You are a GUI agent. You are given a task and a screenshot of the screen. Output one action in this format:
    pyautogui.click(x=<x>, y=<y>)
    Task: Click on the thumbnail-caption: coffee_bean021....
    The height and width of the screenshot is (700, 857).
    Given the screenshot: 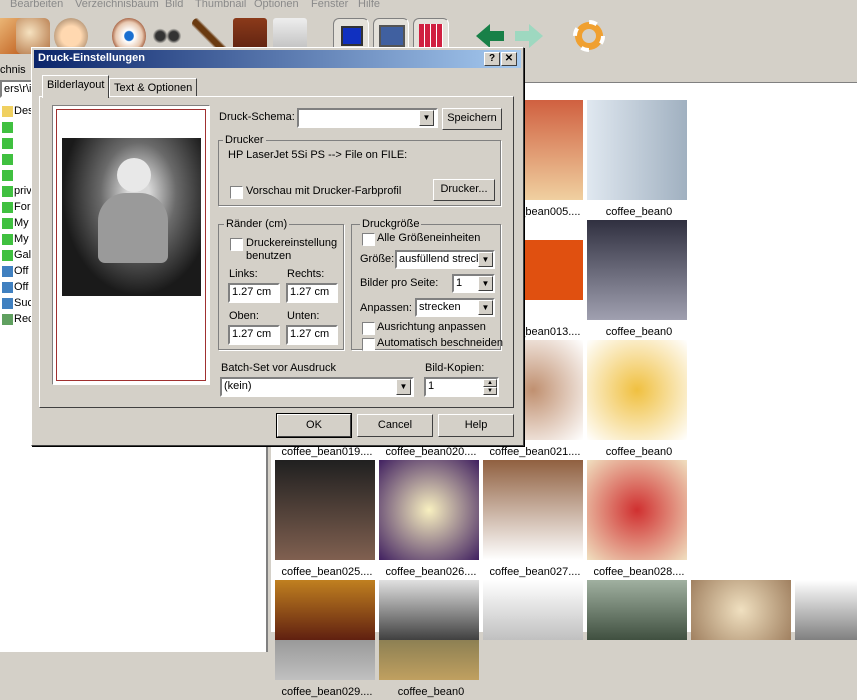 What is the action you would take?
    pyautogui.click(x=535, y=452)
    